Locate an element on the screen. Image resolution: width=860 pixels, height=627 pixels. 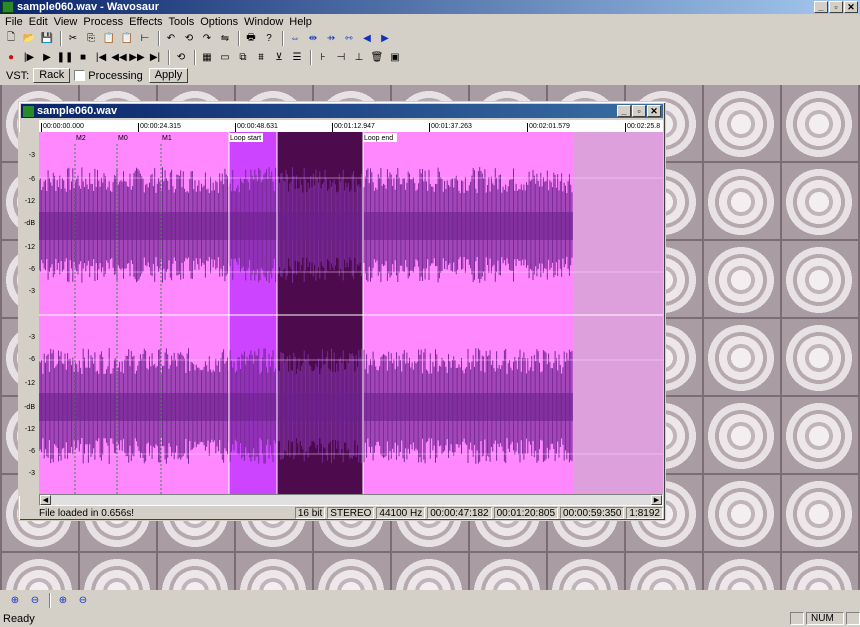
loop-toggle-icon: ⟲ is located at coordinates (181, 57).